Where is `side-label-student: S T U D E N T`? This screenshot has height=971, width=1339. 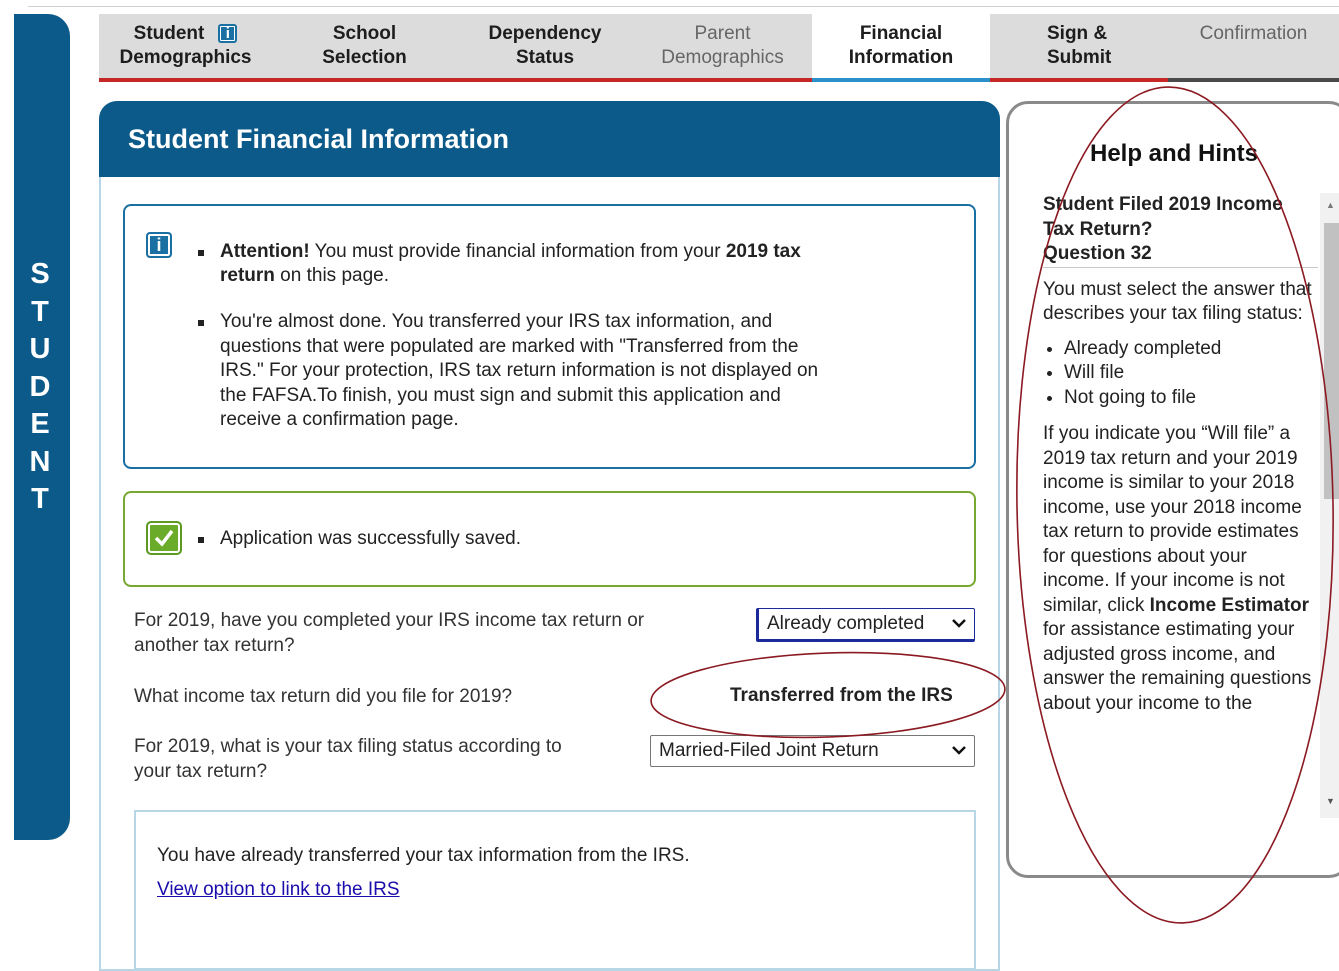 side-label-student: S T U D E N T is located at coordinates (40, 387).